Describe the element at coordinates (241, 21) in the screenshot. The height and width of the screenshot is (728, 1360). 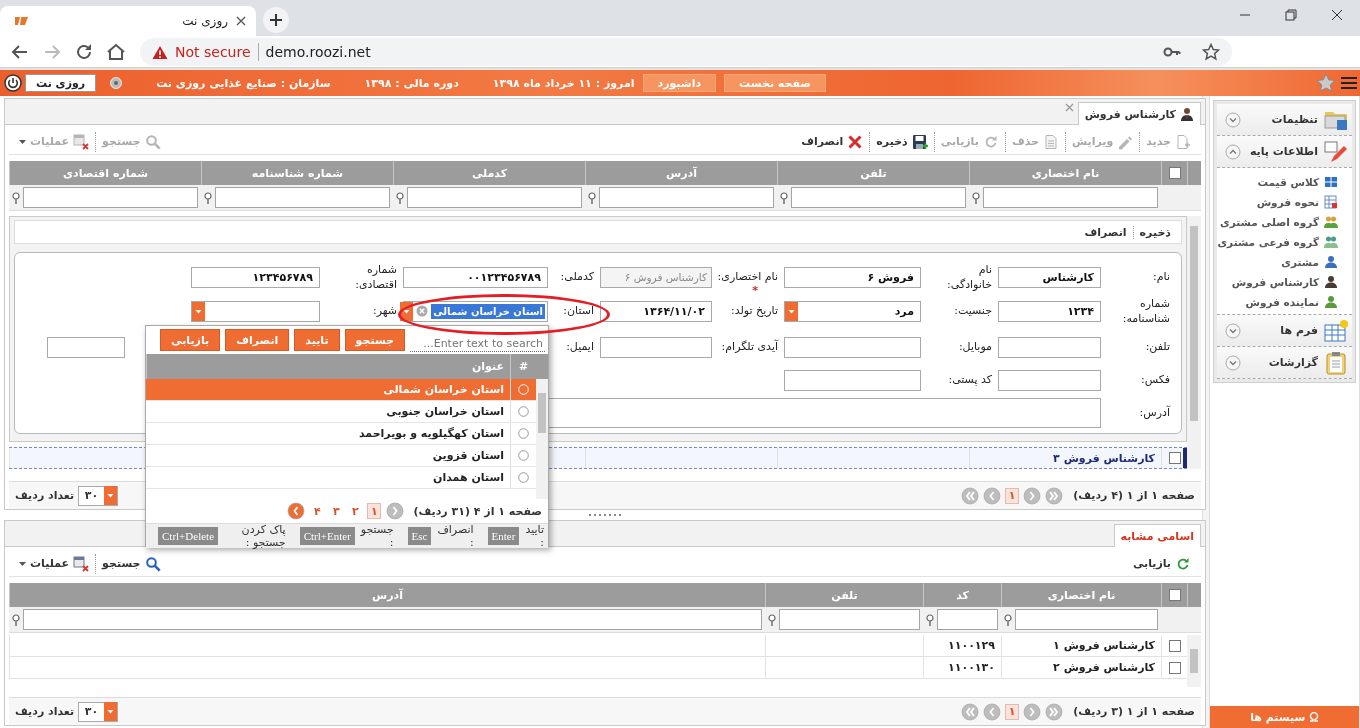
I see `close-icon` at that location.